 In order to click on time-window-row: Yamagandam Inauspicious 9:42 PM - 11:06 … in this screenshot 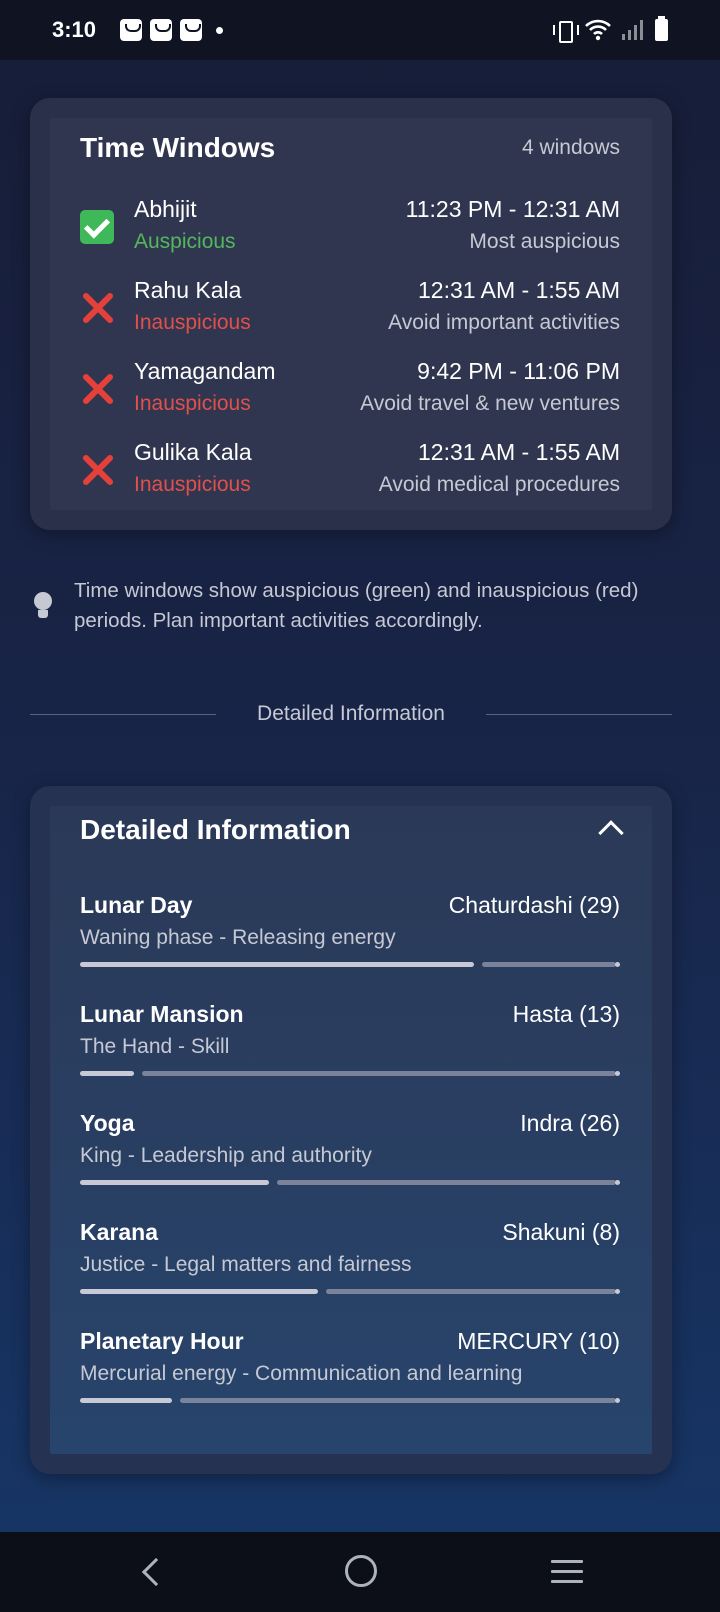, I will do `click(350, 393)`.